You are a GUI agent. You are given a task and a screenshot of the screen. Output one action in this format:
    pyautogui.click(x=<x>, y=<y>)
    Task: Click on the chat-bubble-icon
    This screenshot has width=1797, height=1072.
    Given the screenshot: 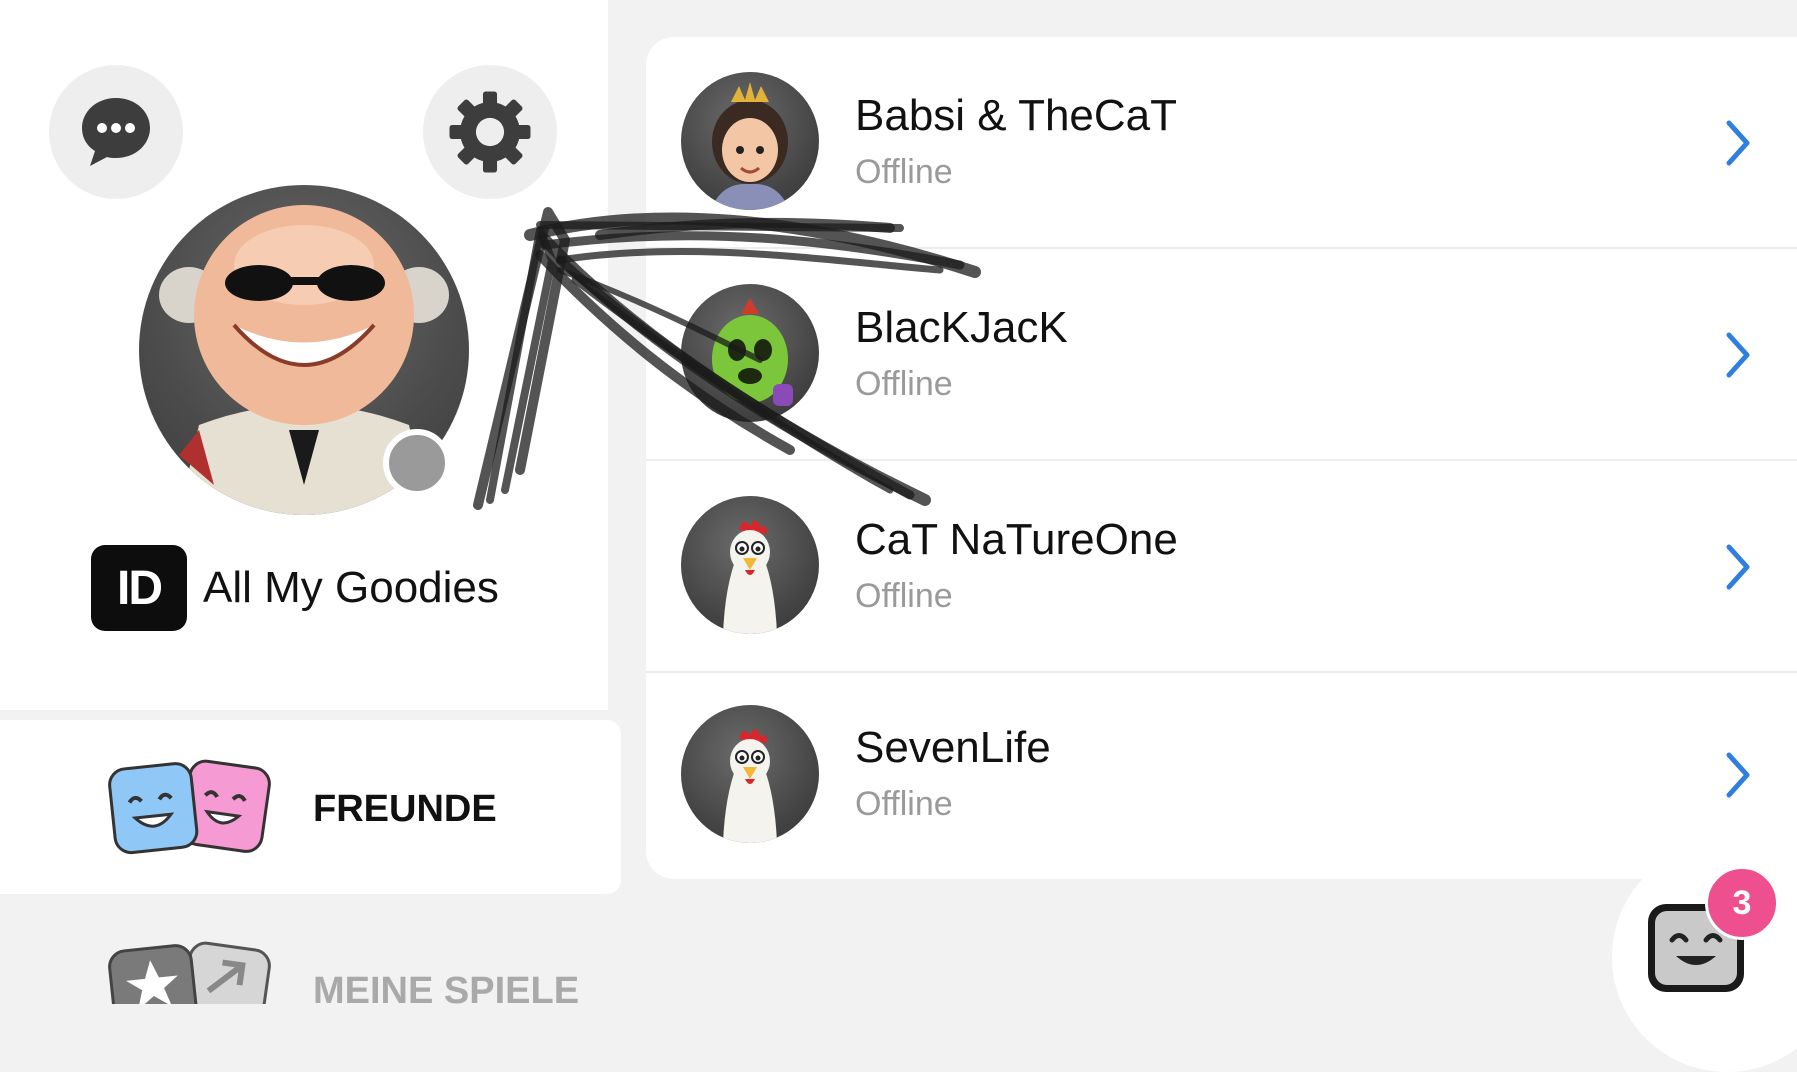 What is the action you would take?
    pyautogui.click(x=116, y=132)
    